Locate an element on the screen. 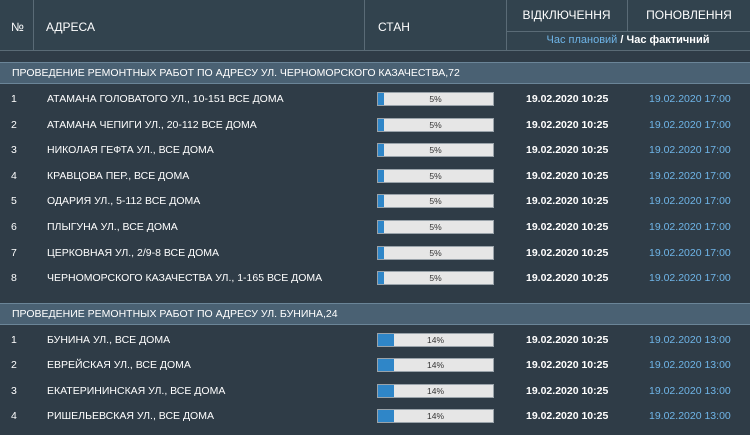 The width and height of the screenshot is (750, 435). time-legend: Час плановий / Час фактичний is located at coordinates (628, 41).